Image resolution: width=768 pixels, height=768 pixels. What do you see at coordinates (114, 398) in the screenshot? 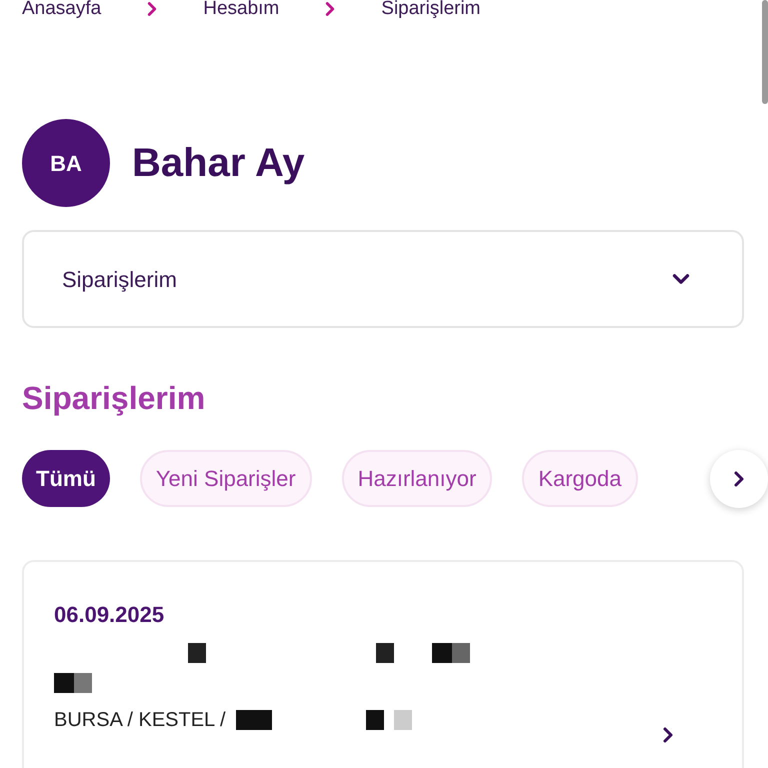
I see `section-heading: Siparişlerim` at bounding box center [114, 398].